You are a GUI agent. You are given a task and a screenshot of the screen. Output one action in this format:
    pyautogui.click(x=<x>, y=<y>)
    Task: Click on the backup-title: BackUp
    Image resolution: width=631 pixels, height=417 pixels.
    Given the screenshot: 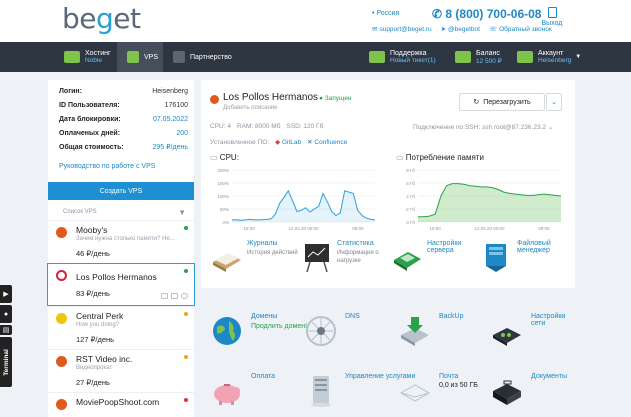 What is the action you would take?
    pyautogui.click(x=451, y=316)
    